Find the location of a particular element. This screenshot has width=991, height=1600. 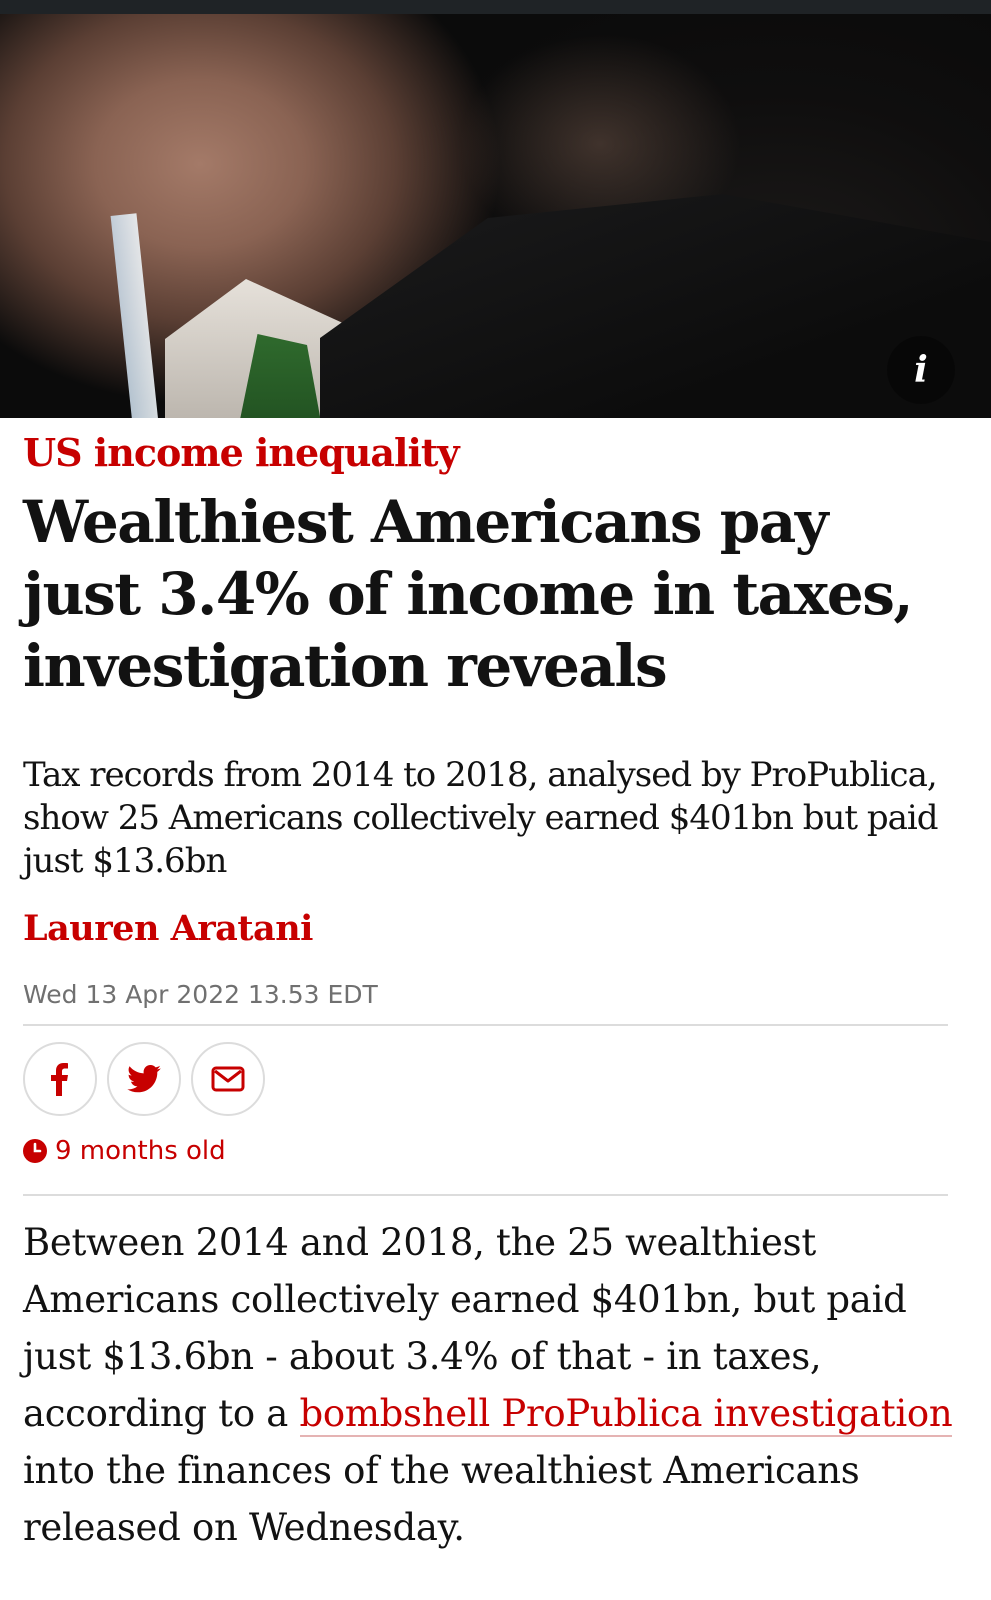

status-bar is located at coordinates (495, 7).